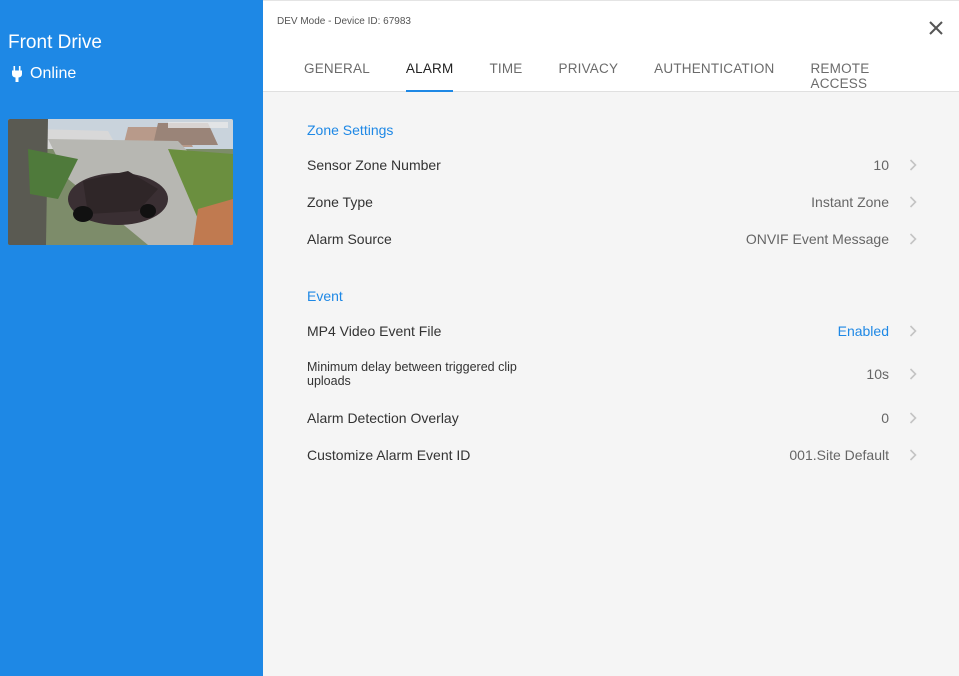 Image resolution: width=959 pixels, height=676 pixels. I want to click on setting-label: Sensor Zone Number, so click(374, 165).